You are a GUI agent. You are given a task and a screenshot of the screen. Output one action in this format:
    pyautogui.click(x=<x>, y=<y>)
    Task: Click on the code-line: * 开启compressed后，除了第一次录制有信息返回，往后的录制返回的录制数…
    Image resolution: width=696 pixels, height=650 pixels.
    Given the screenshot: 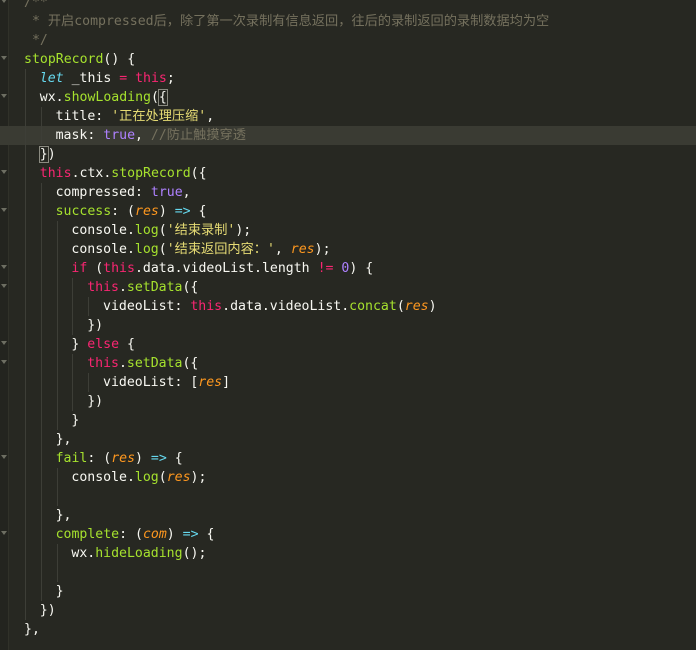 What is the action you would take?
    pyautogui.click(x=348, y=21)
    